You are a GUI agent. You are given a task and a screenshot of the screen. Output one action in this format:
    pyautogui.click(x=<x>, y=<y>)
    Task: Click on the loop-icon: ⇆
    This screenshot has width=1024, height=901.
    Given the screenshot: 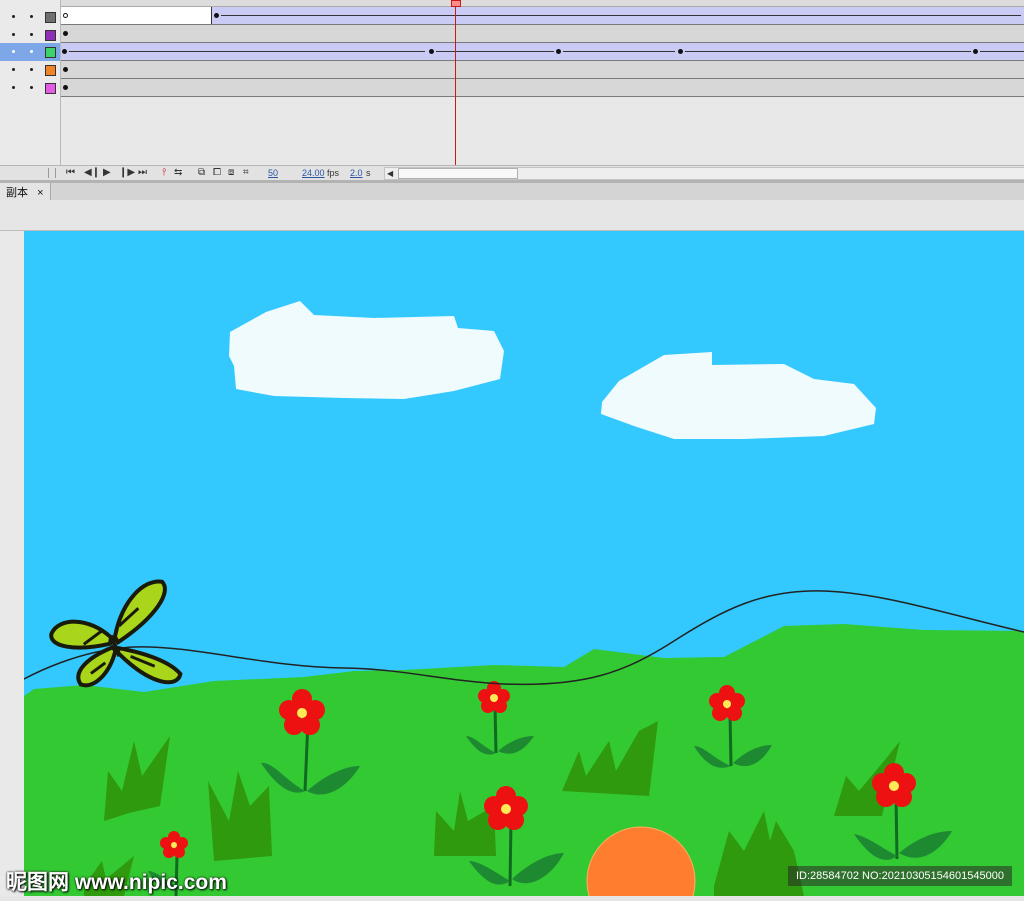 What is the action you would take?
    pyautogui.click(x=178, y=173)
    